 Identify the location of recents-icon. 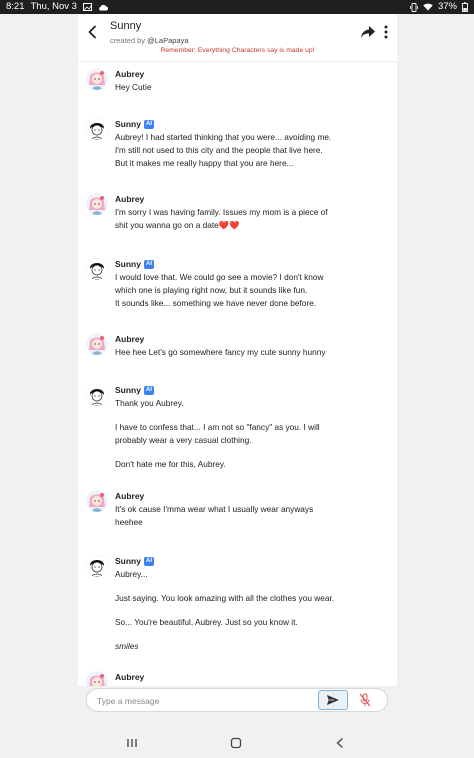
(132, 743).